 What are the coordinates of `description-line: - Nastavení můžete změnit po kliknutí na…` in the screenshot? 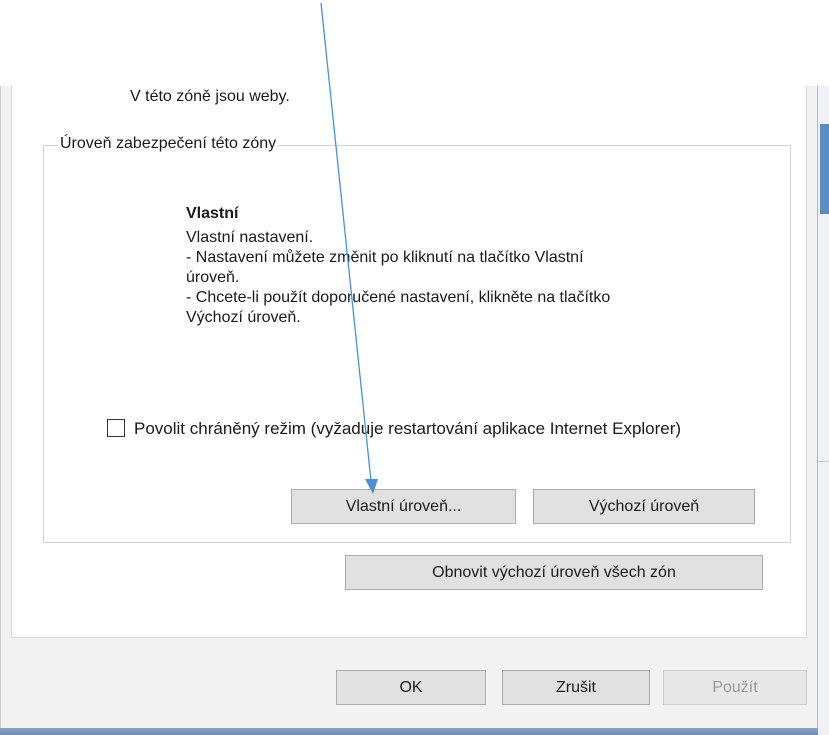 It's located at (385, 257).